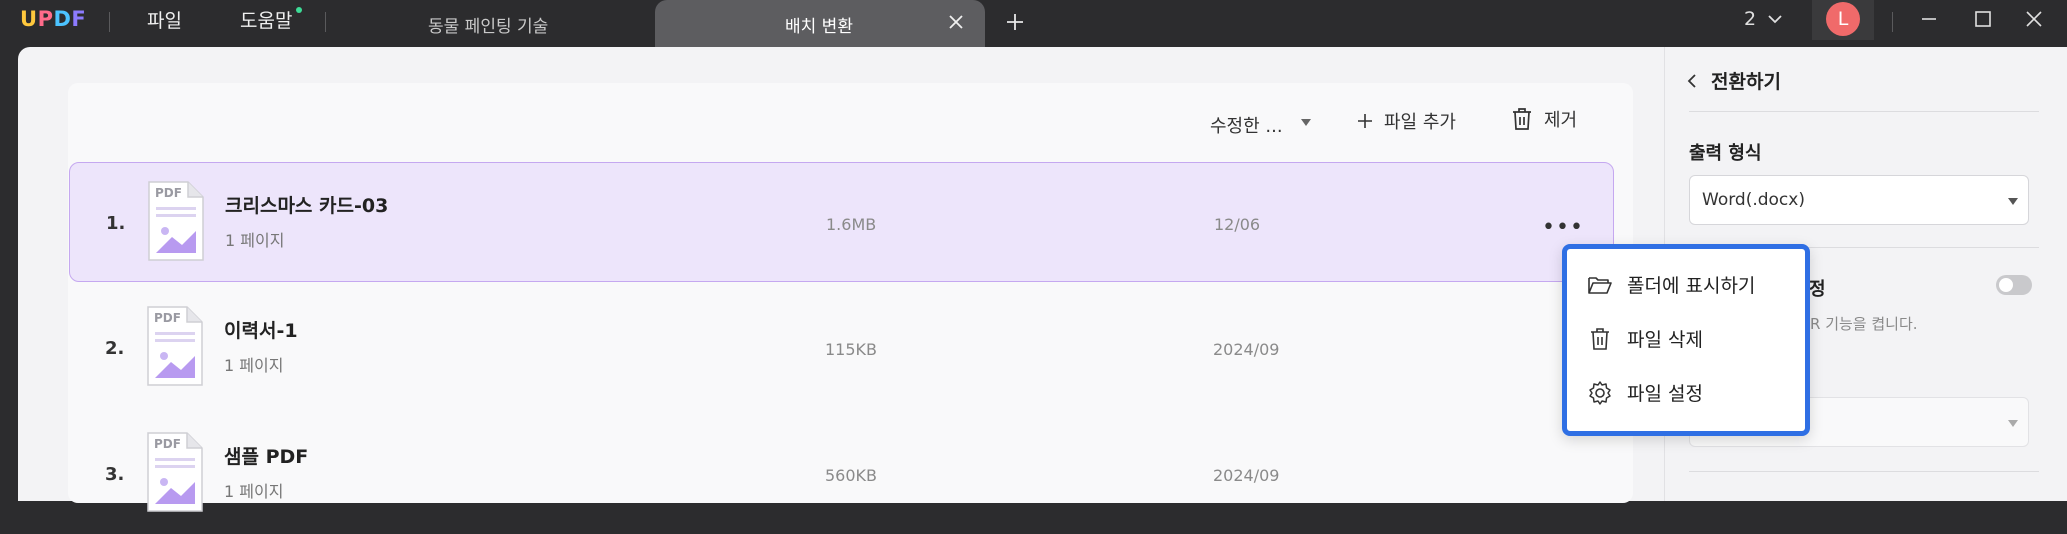 Image resolution: width=2067 pixels, height=534 pixels. Describe the element at coordinates (1691, 286) in the screenshot. I see `menu-label: 폴더에 표시하기` at that location.